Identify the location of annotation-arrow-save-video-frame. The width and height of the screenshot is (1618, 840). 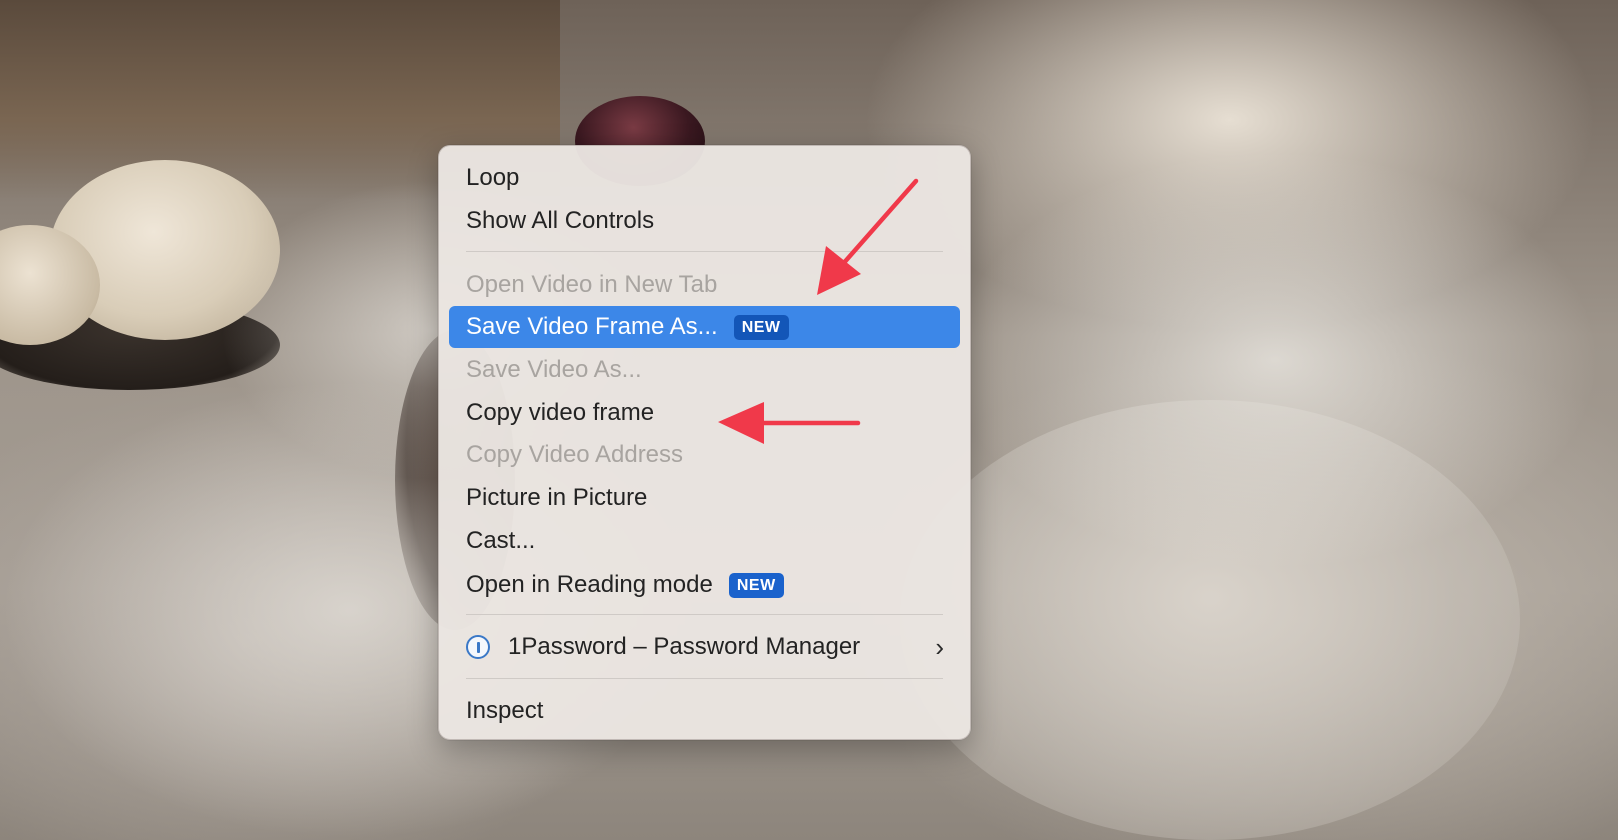
(868, 236).